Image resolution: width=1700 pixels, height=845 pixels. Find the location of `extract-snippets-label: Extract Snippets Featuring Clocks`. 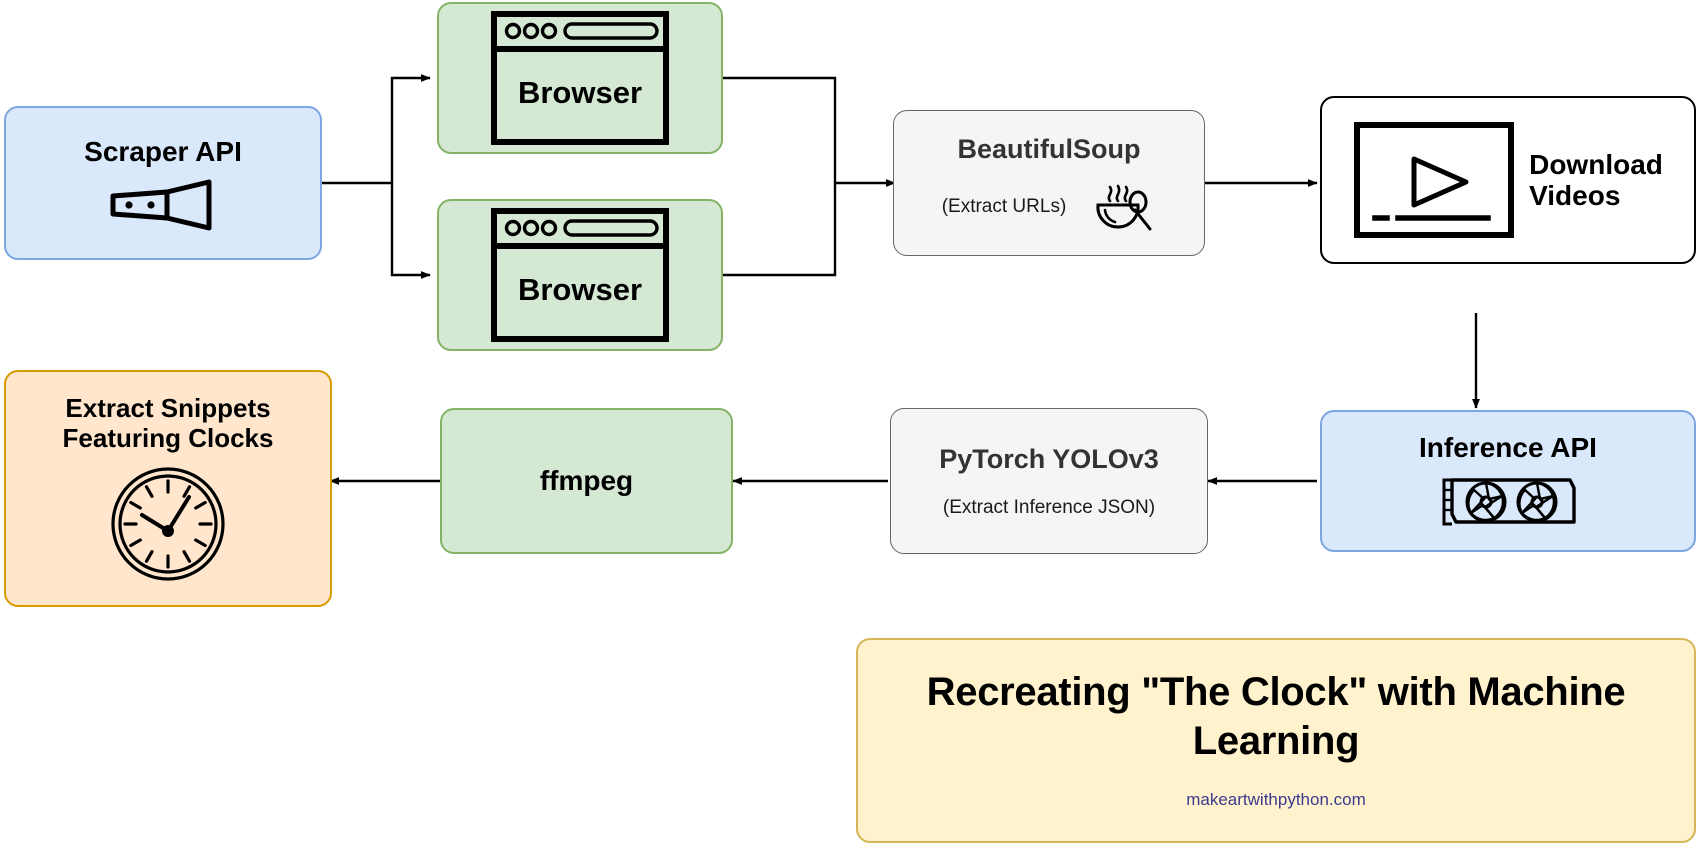

extract-snippets-label: Extract Snippets Featuring Clocks is located at coordinates (168, 423).